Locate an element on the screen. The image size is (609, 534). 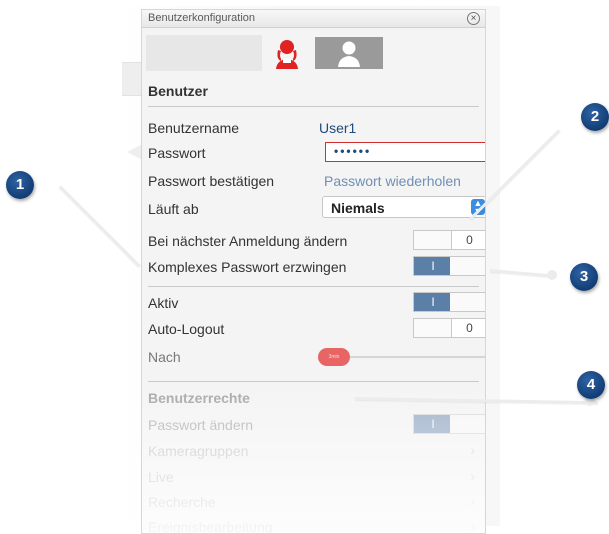
change-password-toggle: I is located at coordinates (449, 424).